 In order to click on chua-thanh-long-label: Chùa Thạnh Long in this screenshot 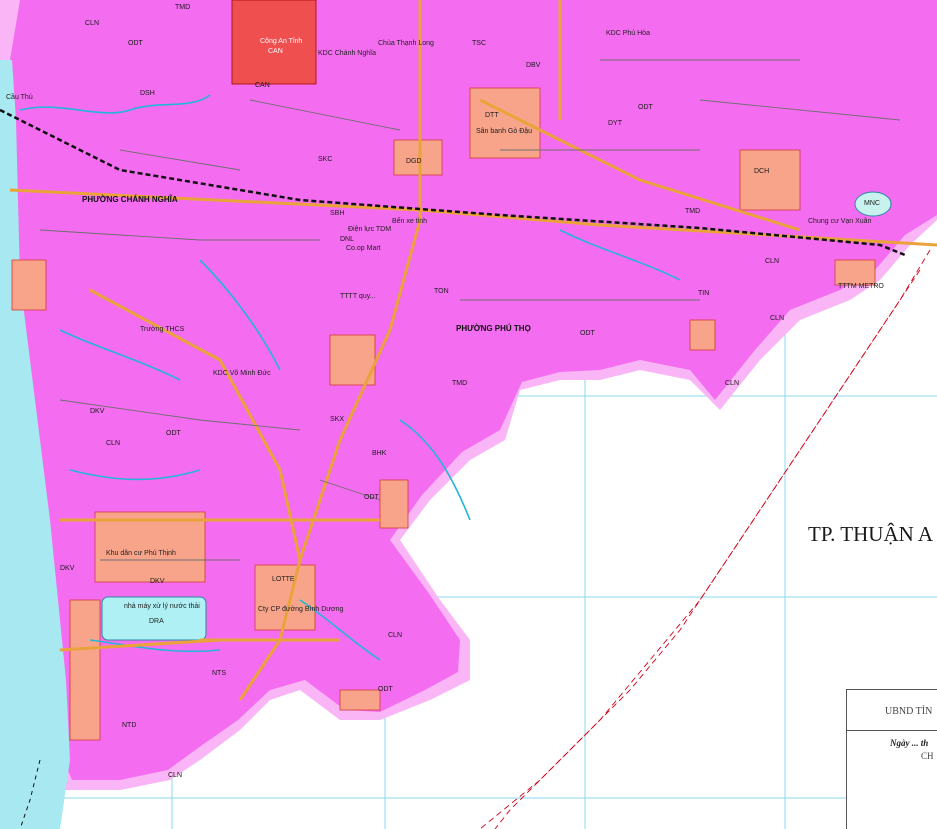, I will do `click(406, 43)`.